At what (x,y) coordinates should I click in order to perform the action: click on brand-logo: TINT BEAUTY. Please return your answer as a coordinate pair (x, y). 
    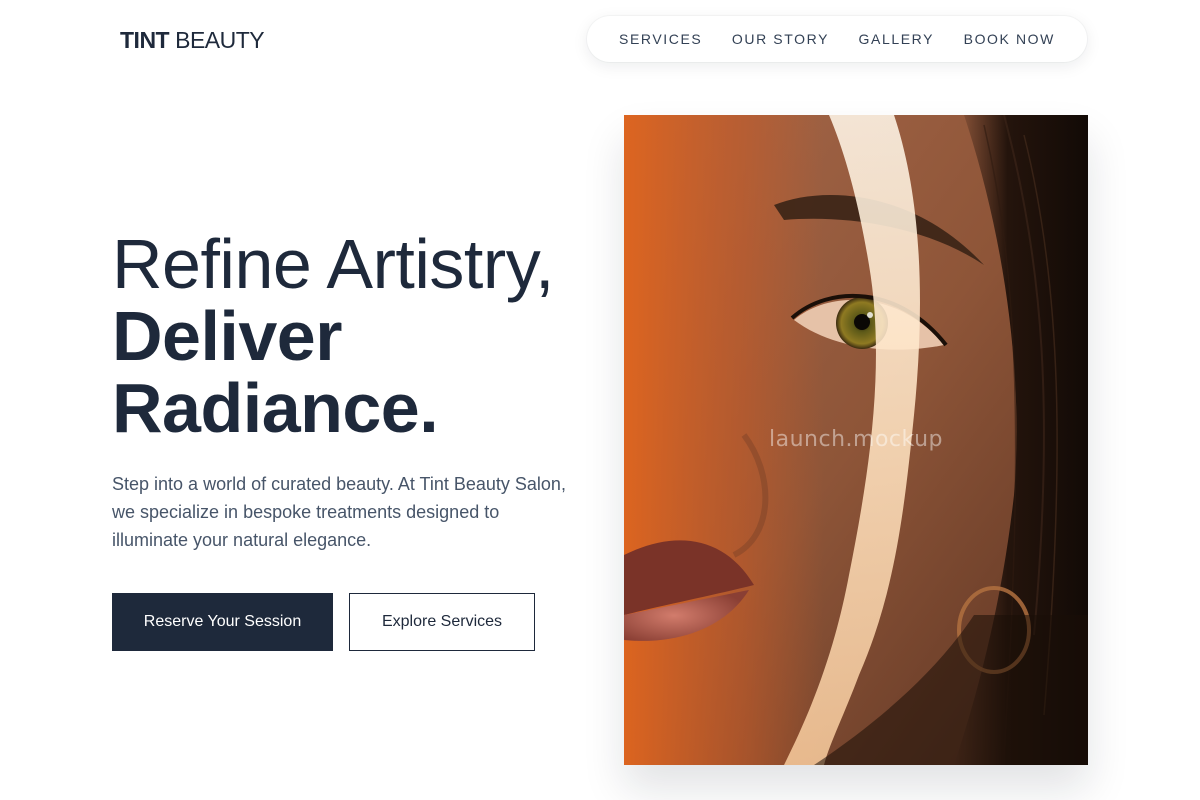
    Looking at the image, I should click on (192, 40).